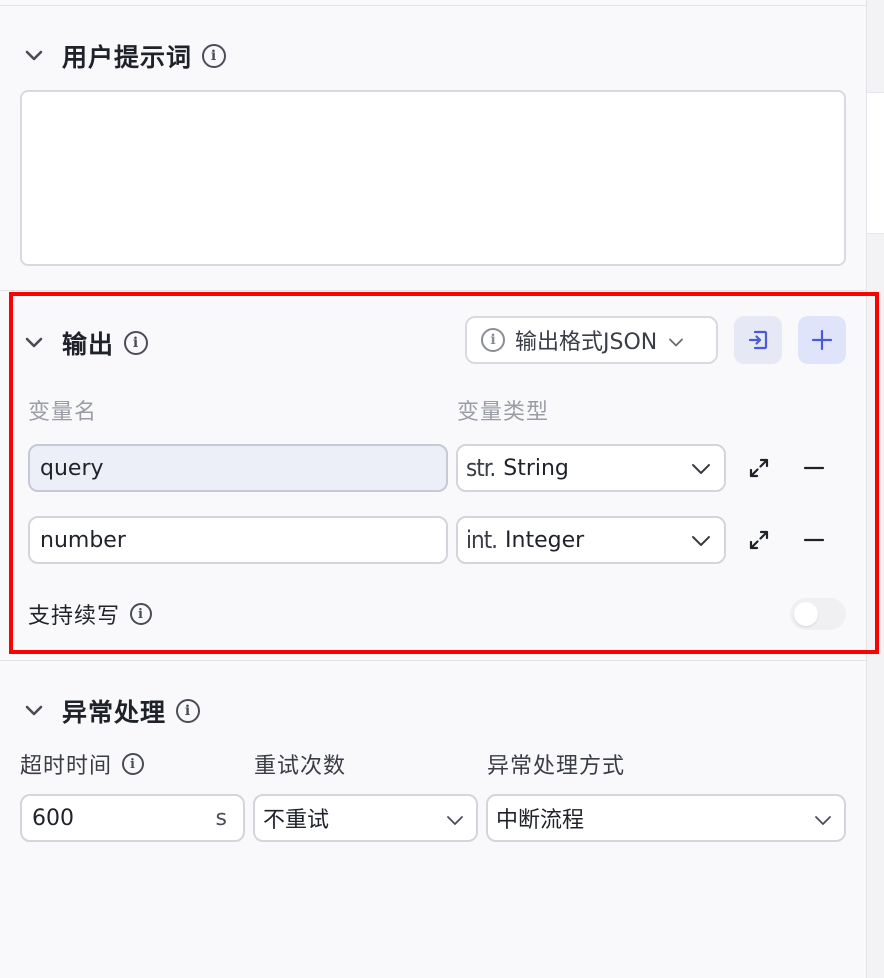 The width and height of the screenshot is (884, 978). Describe the element at coordinates (300, 766) in the screenshot. I see `retry-label: 重试次数` at that location.